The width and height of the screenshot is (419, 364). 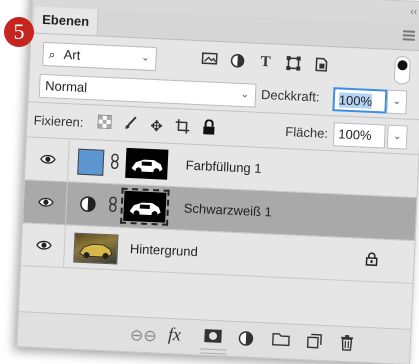 I want to click on tab-ebenen: Ebenen, so click(x=66, y=21).